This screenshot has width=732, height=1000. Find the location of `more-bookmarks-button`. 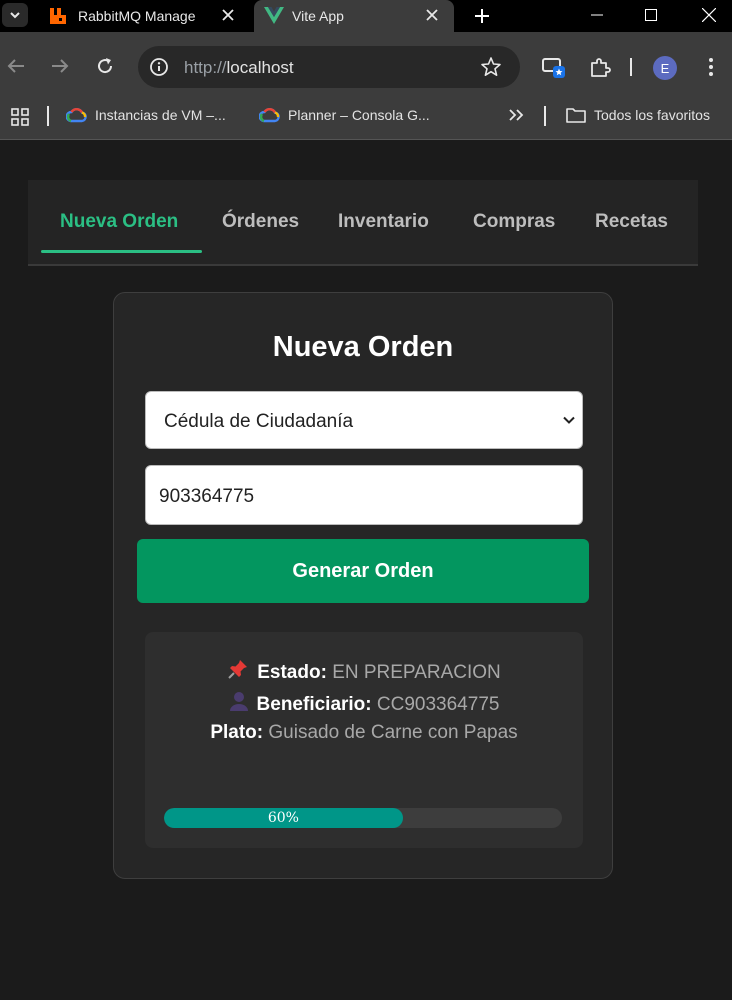

more-bookmarks-button is located at coordinates (520, 115).